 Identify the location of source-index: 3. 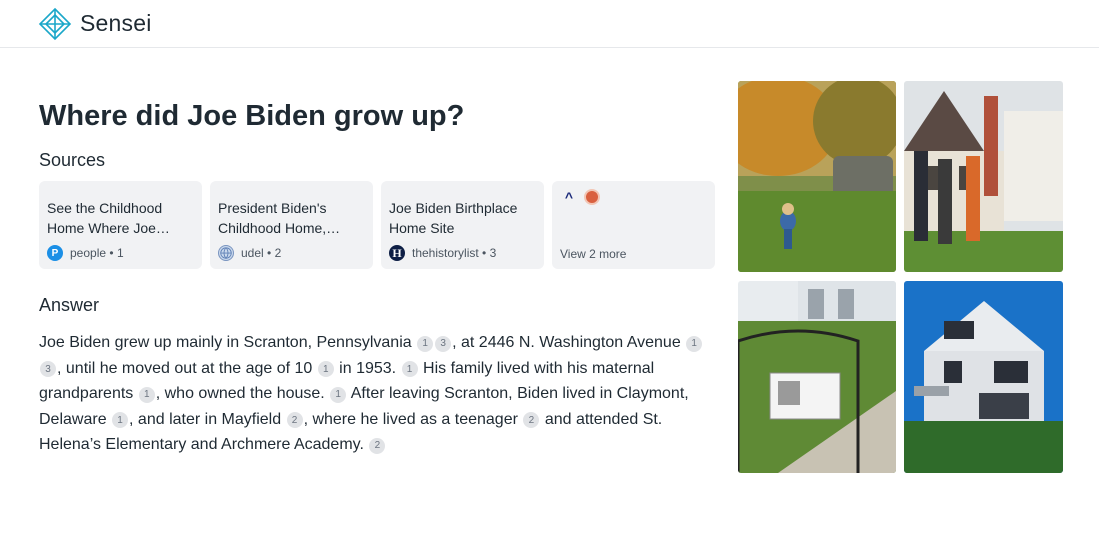
(493, 253).